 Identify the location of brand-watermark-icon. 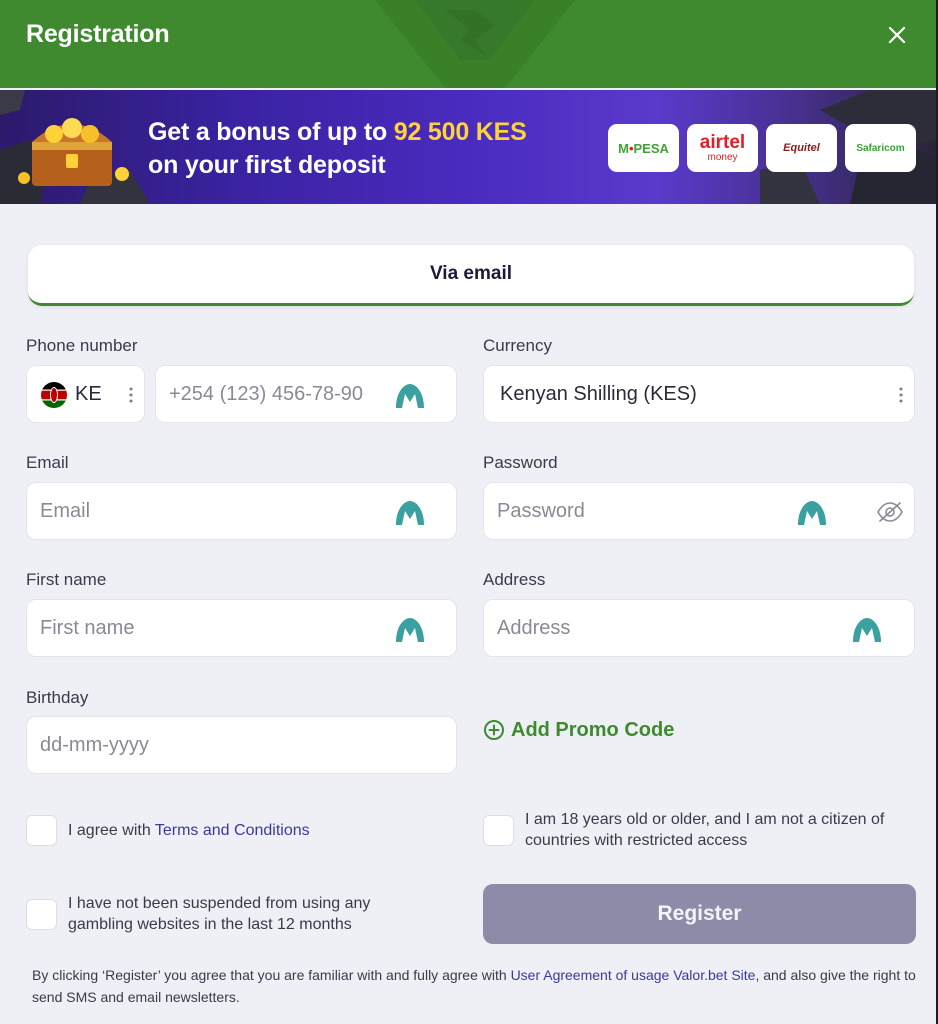
(475, 44).